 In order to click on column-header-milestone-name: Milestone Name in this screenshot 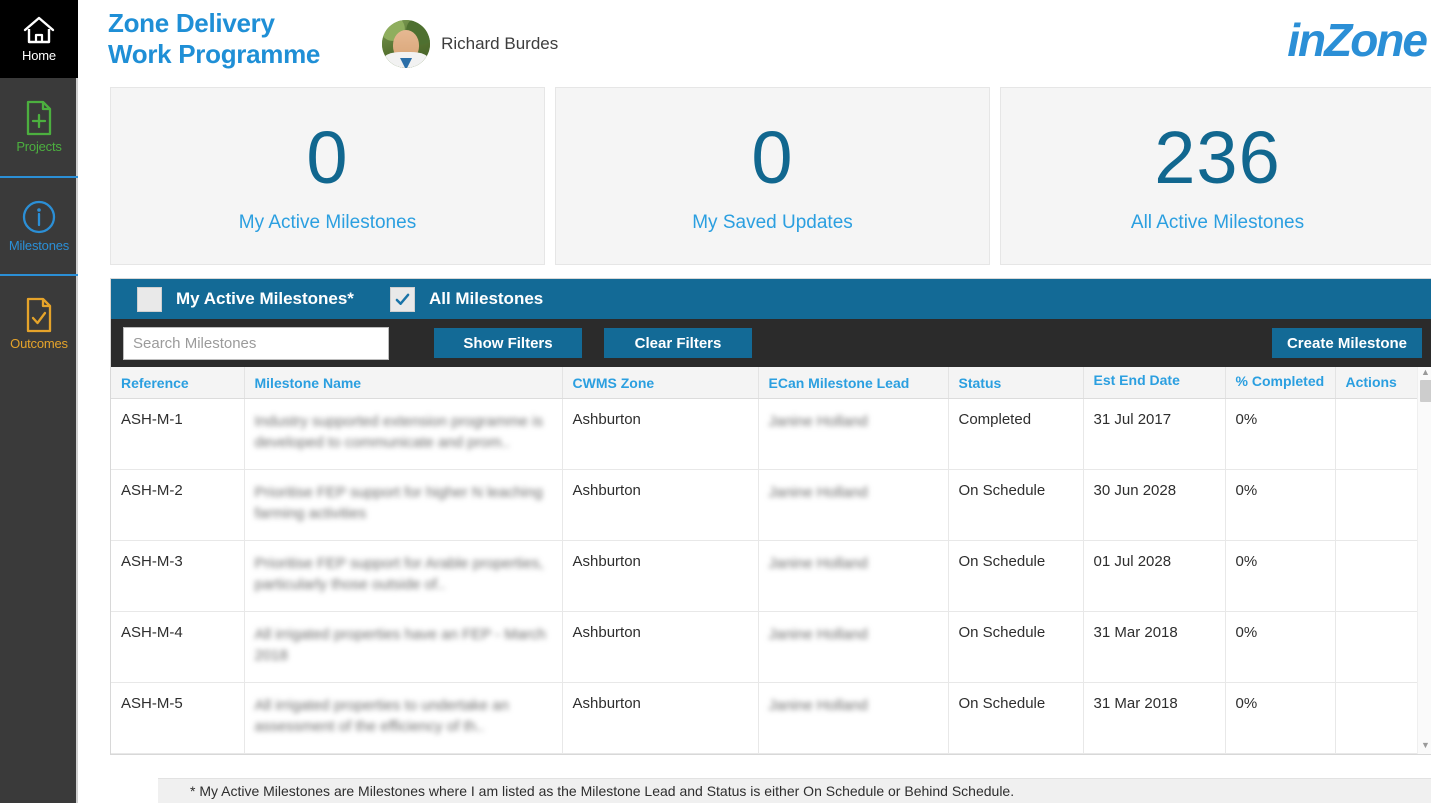, I will do `click(403, 383)`.